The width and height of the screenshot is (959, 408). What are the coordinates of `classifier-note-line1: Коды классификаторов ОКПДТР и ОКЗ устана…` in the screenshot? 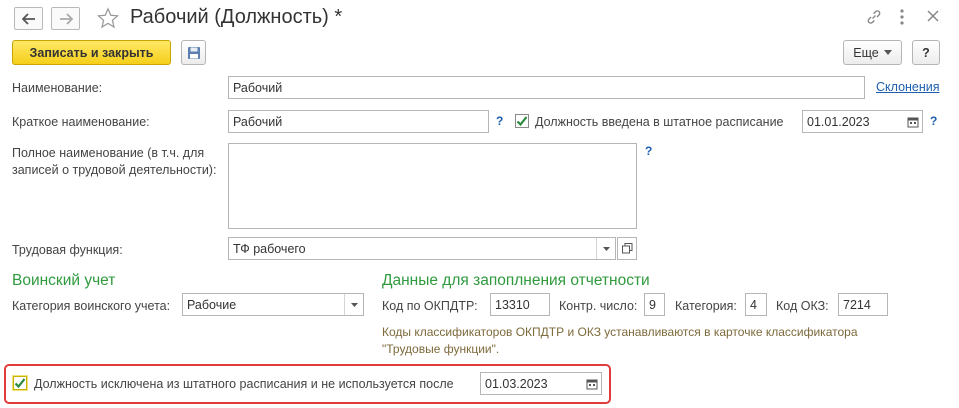 It's located at (620, 332).